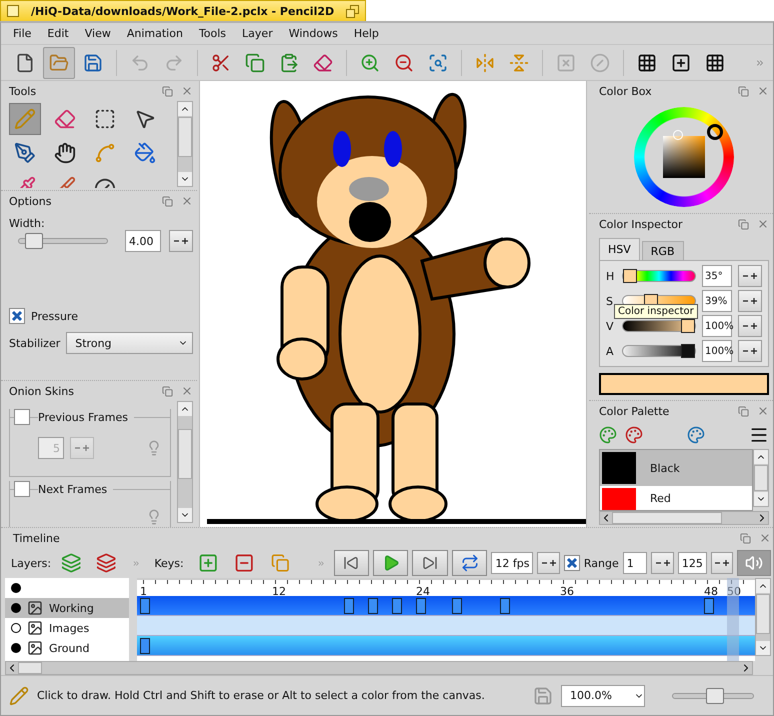  What do you see at coordinates (257, 33) in the screenshot?
I see `menu-item: Layer` at bounding box center [257, 33].